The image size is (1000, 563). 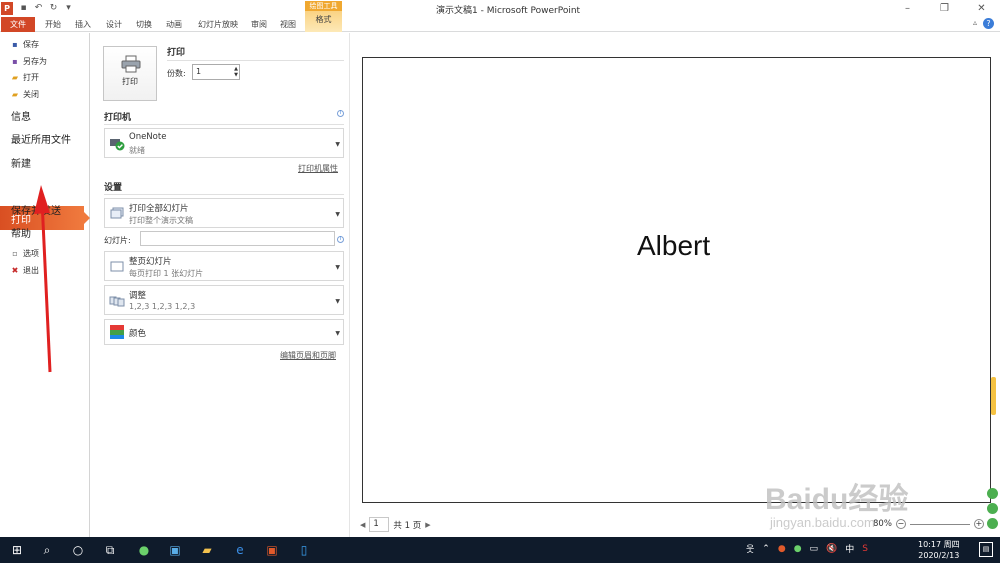 I want to click on close-icon: ✕, so click(x=981, y=8).